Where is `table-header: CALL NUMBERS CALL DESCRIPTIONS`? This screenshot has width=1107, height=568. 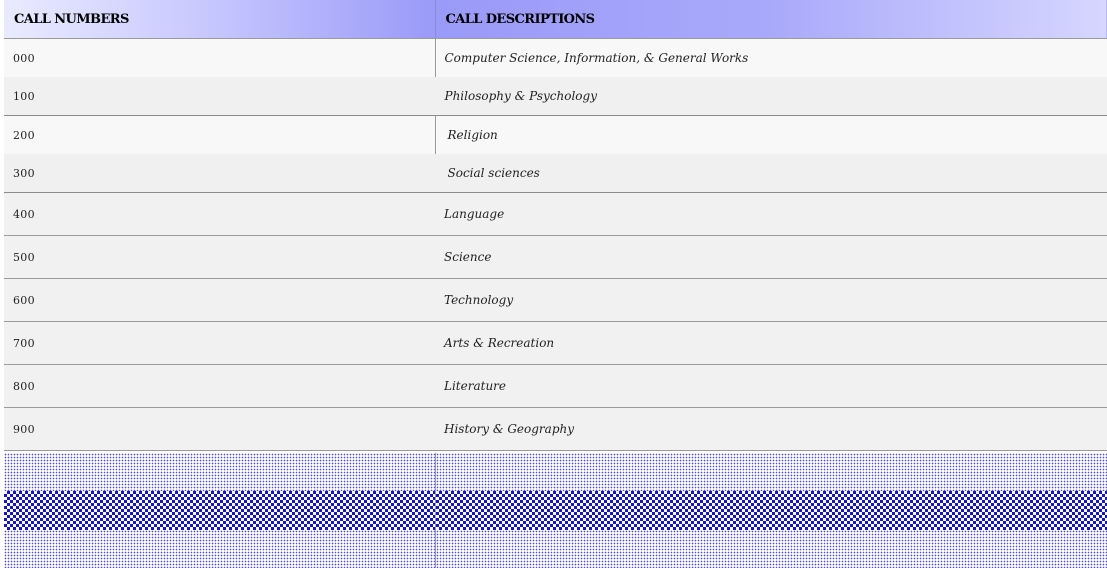
table-header: CALL NUMBERS CALL DESCRIPTIONS is located at coordinates (555, 19).